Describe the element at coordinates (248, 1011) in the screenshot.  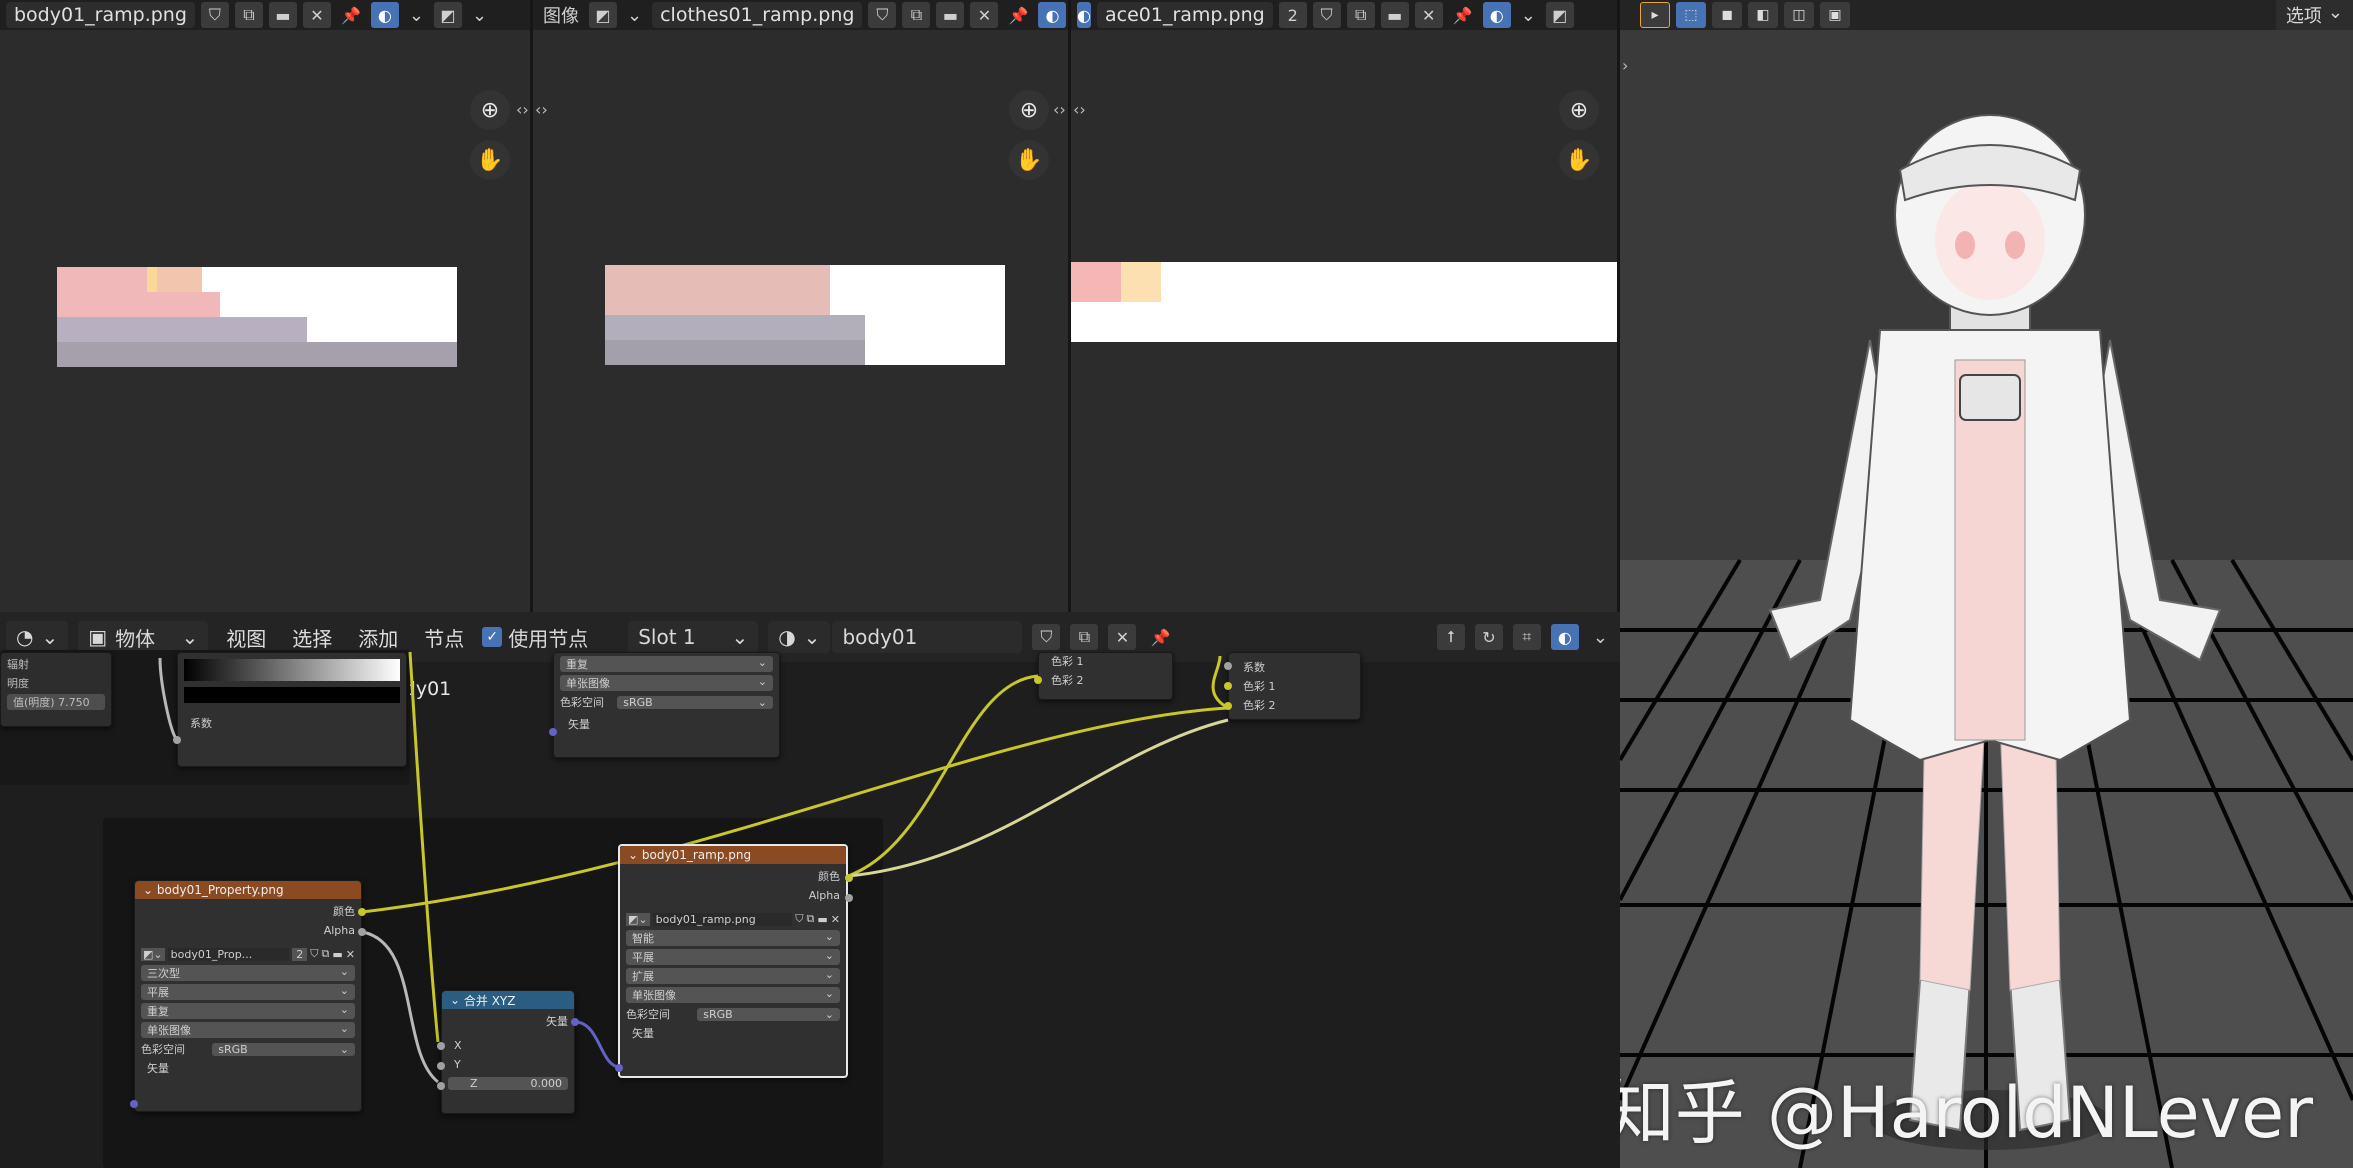
I see `extension-dropdown: 重复 ⌄` at that location.